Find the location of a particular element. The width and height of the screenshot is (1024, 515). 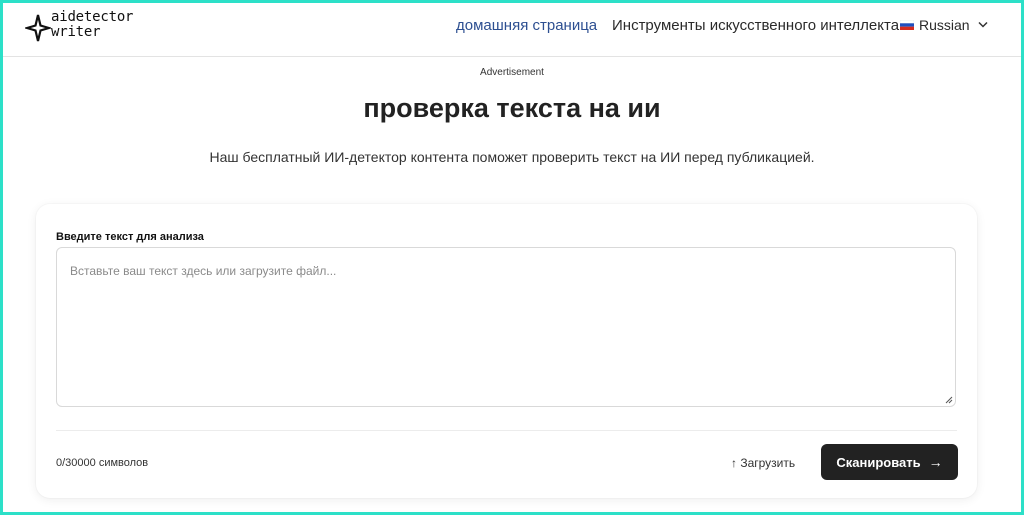

scan-button: Сканировать → is located at coordinates (889, 462).